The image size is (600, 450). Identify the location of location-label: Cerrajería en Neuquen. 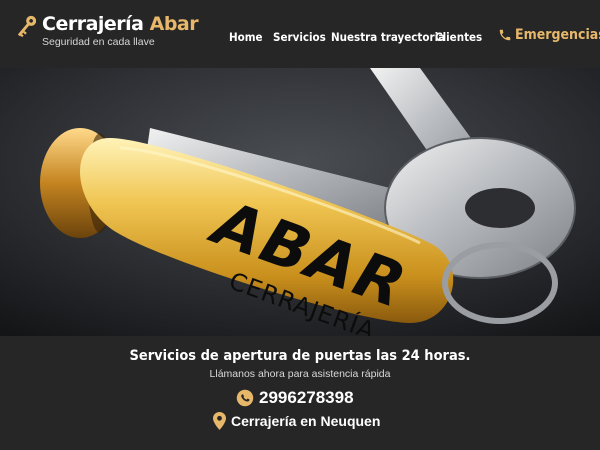
(306, 421).